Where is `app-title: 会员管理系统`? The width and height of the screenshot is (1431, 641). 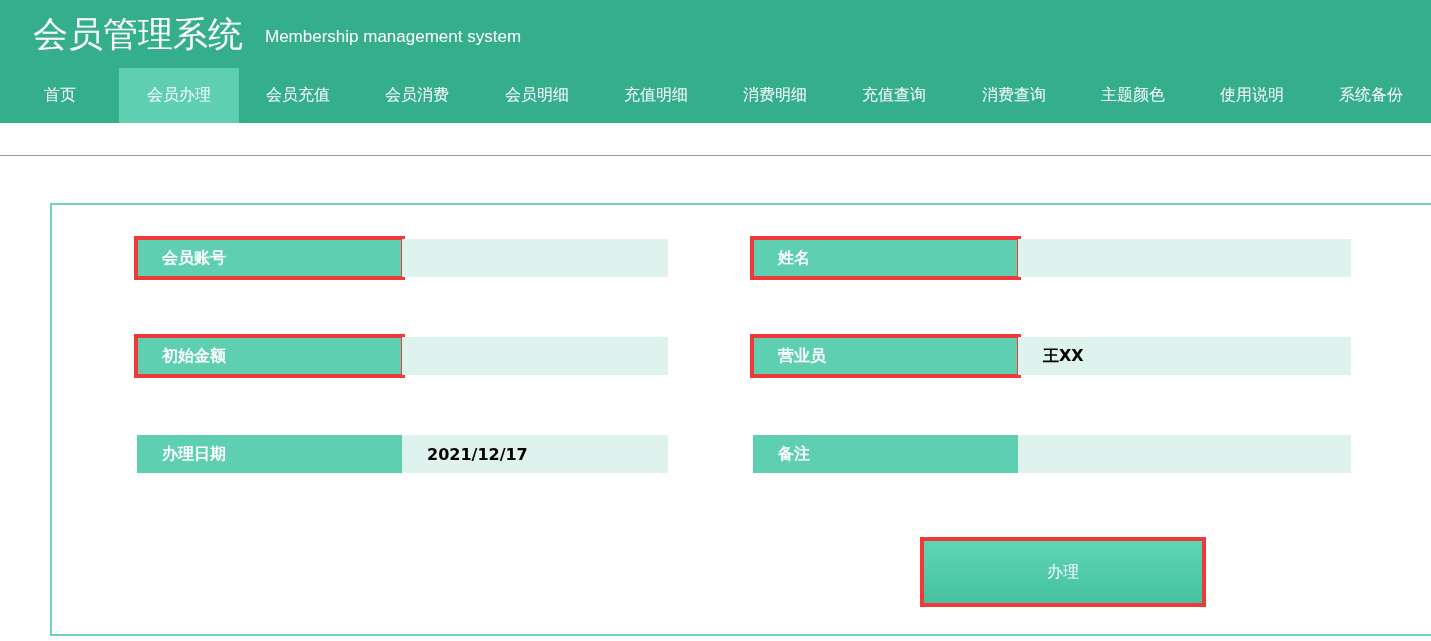
app-title: 会员管理系统 is located at coordinates (138, 34).